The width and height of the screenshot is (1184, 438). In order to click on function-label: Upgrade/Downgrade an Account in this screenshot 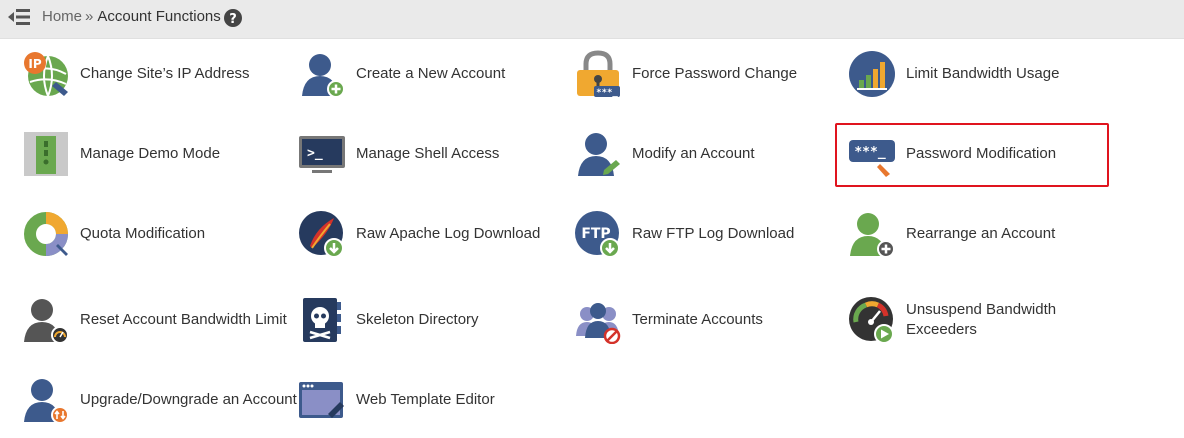, I will do `click(188, 399)`.